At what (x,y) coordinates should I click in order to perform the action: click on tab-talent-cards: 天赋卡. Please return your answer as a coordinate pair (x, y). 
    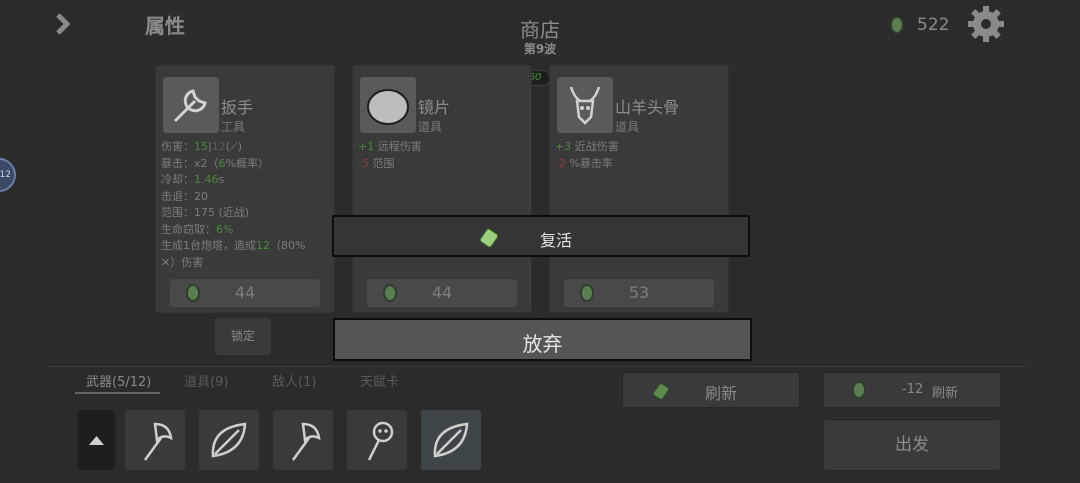
    Looking at the image, I should click on (379, 380).